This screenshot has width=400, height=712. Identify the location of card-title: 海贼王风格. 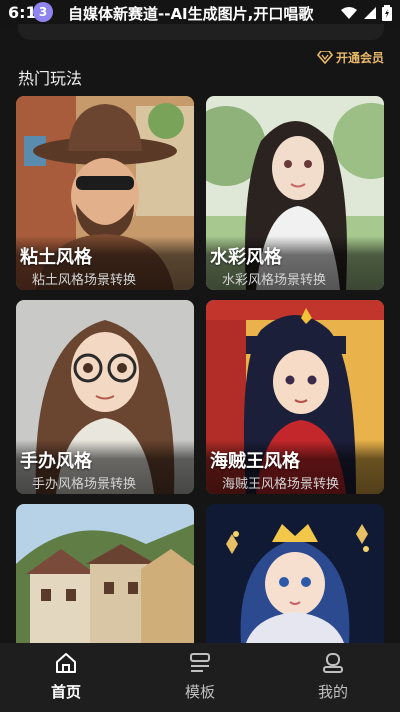
(255, 461).